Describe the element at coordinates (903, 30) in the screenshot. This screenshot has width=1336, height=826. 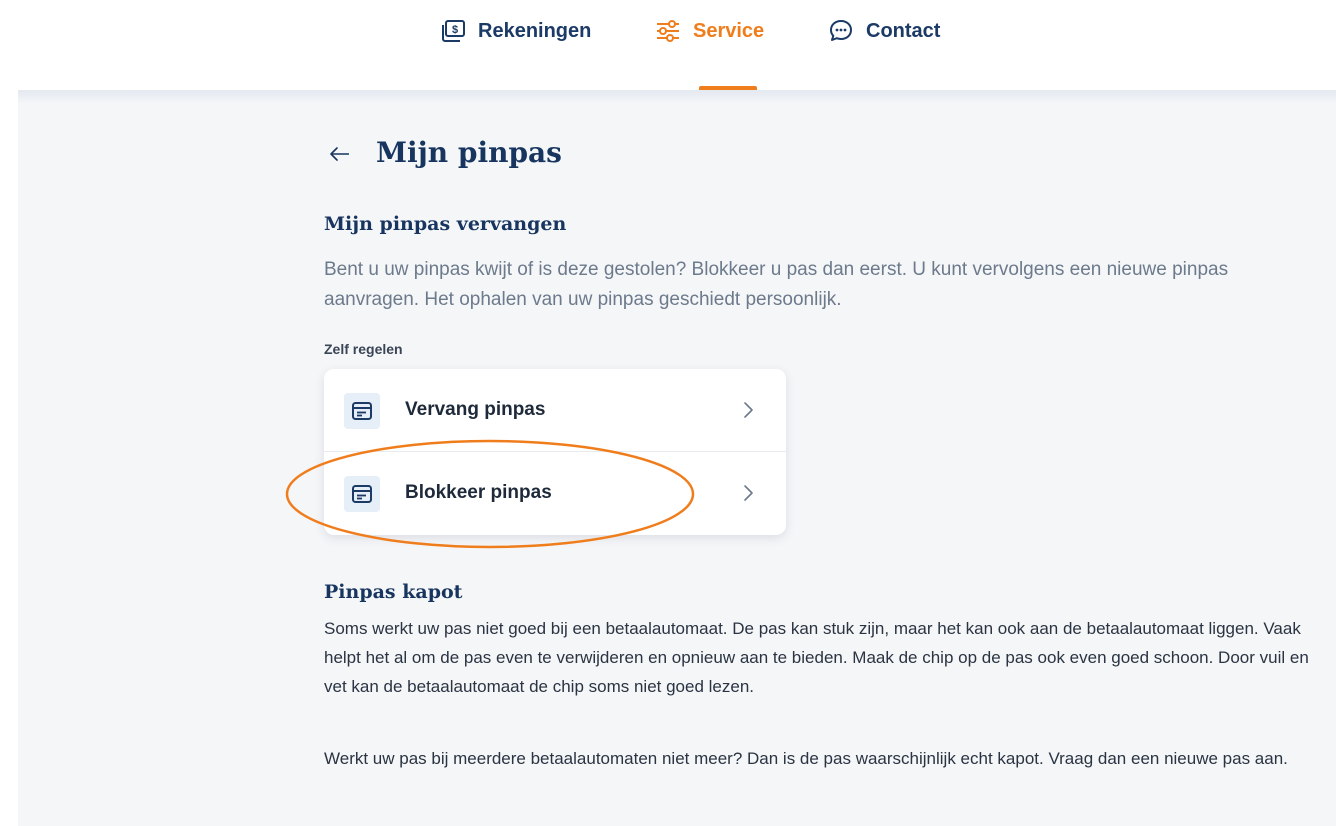
I see `nav-label: Contact` at that location.